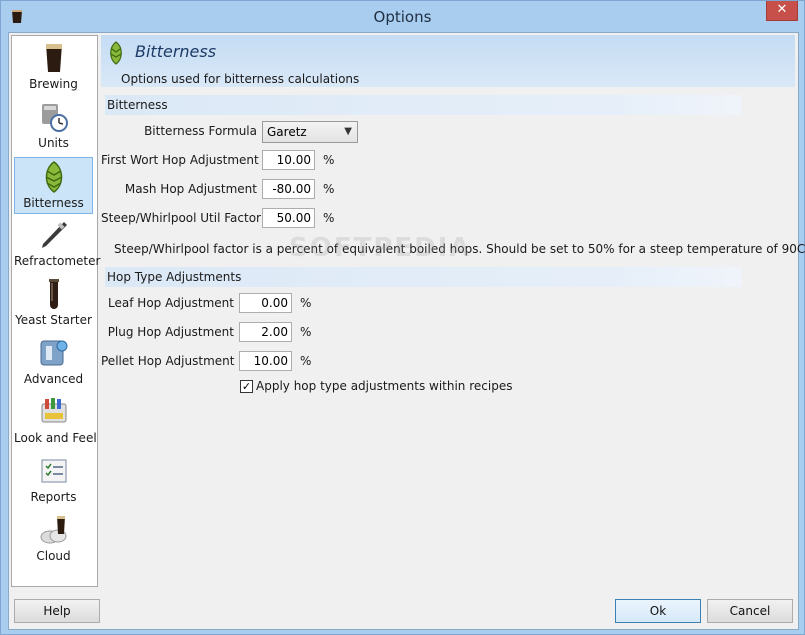 The width and height of the screenshot is (805, 635). What do you see at coordinates (246, 386) in the screenshot?
I see `apply-hop-adjustments-checkbox: ✓` at bounding box center [246, 386].